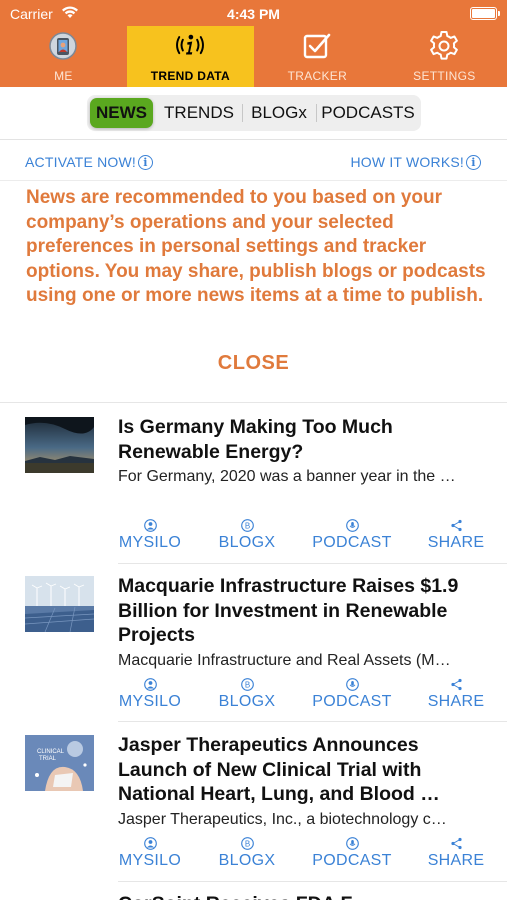  I want to click on gear-icon, so click(444, 46).